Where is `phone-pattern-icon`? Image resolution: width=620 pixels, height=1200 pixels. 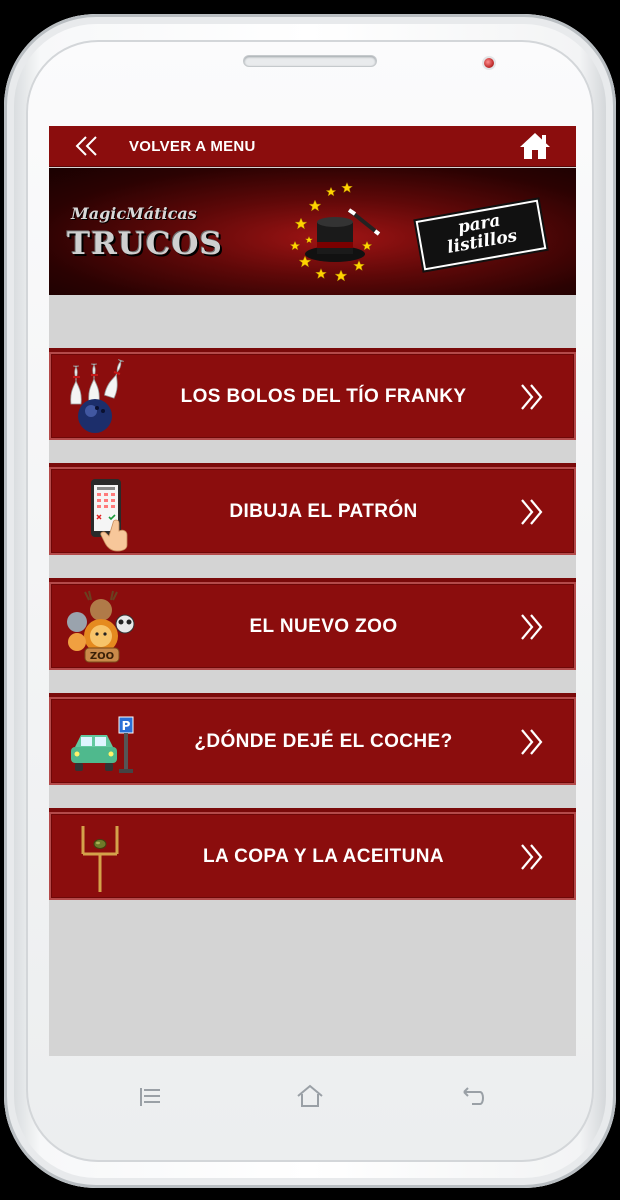 phone-pattern-icon is located at coordinates (109, 515).